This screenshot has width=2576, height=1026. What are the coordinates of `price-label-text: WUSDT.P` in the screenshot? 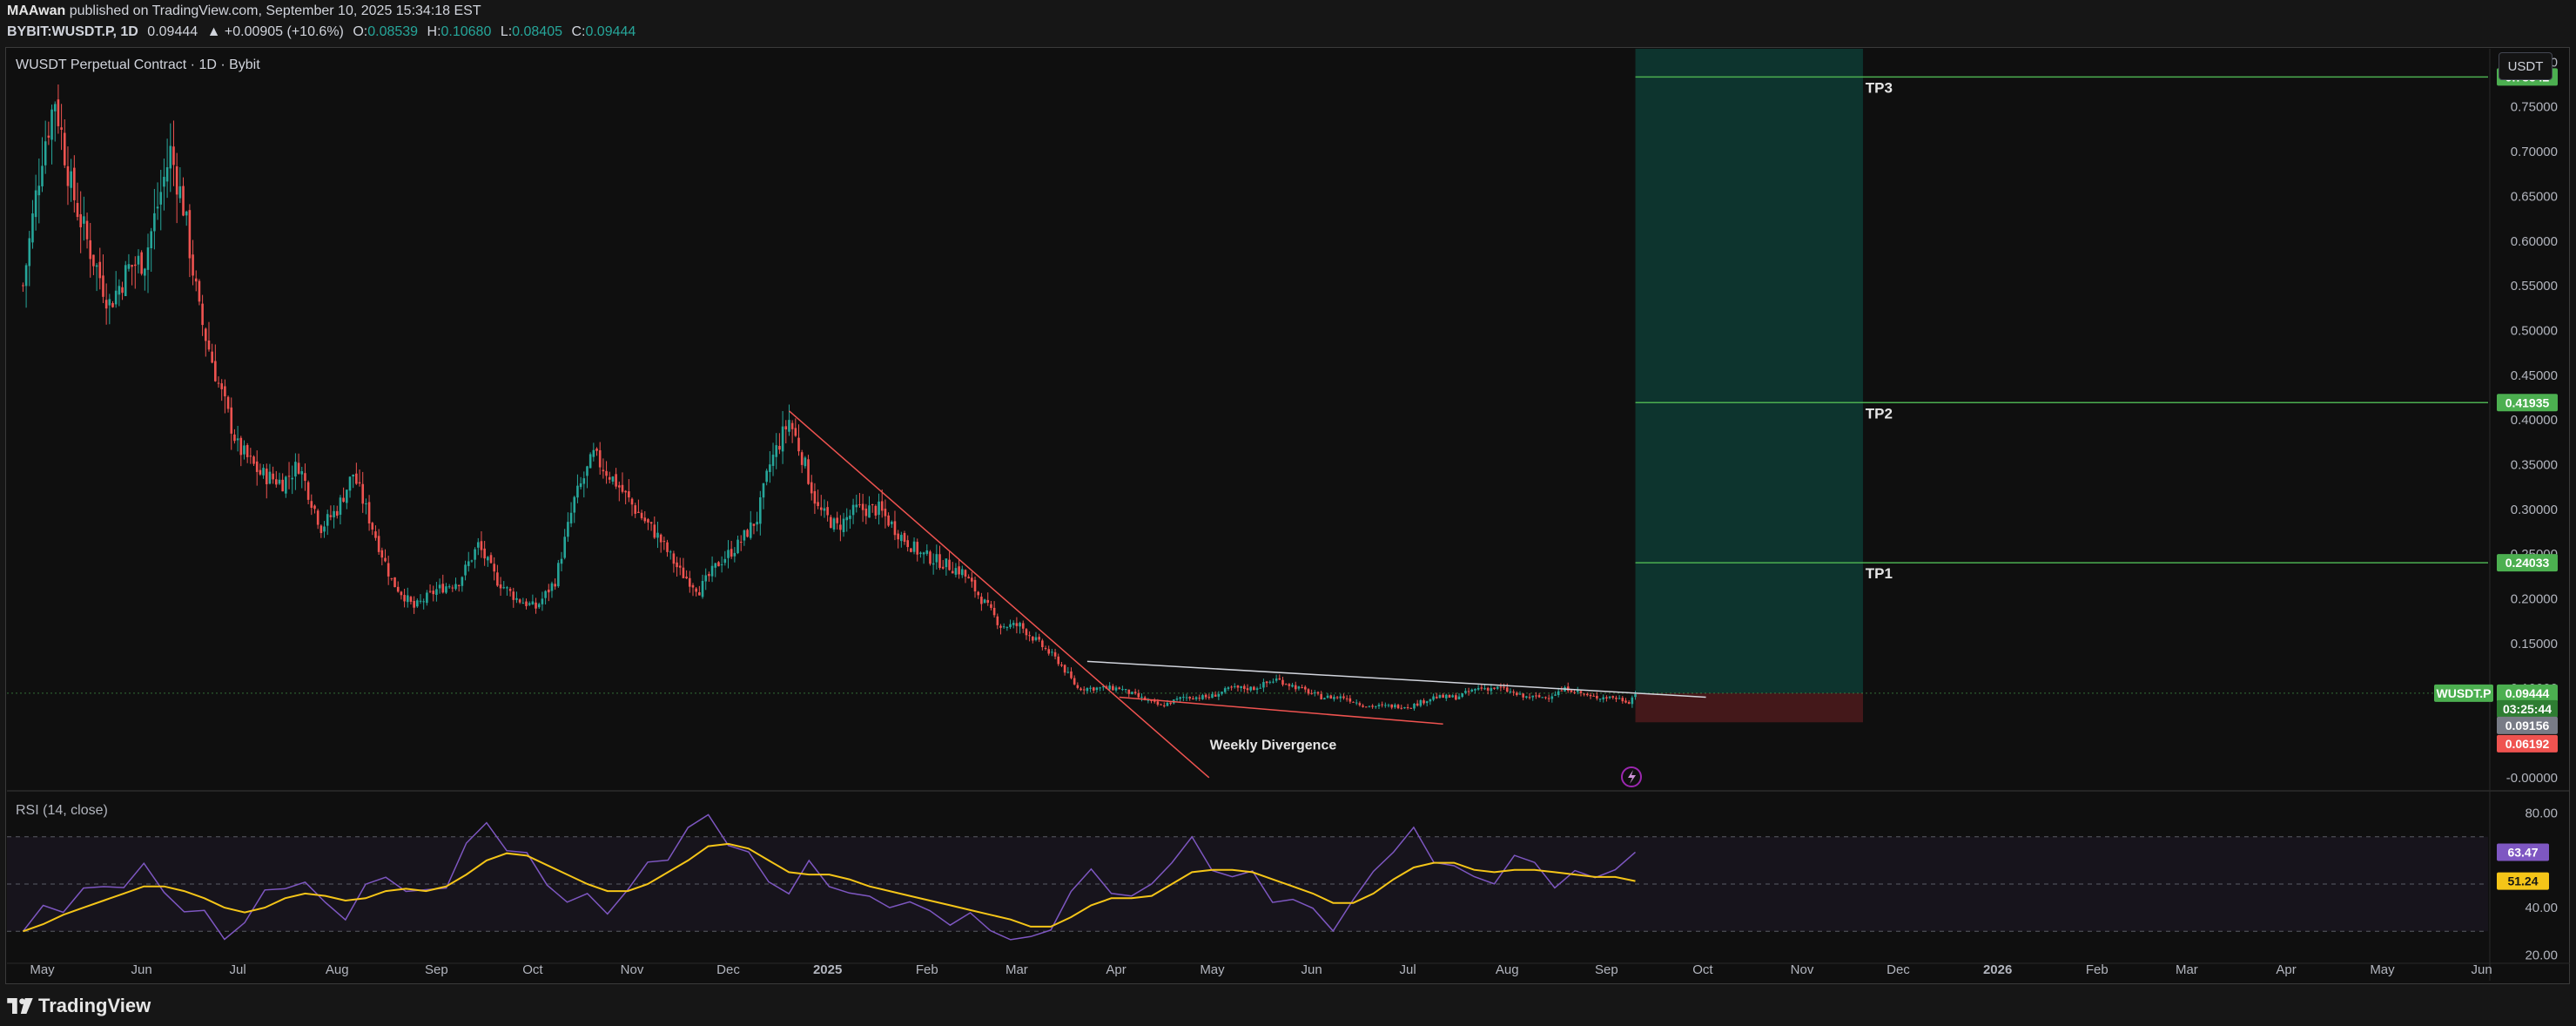 It's located at (2464, 693).